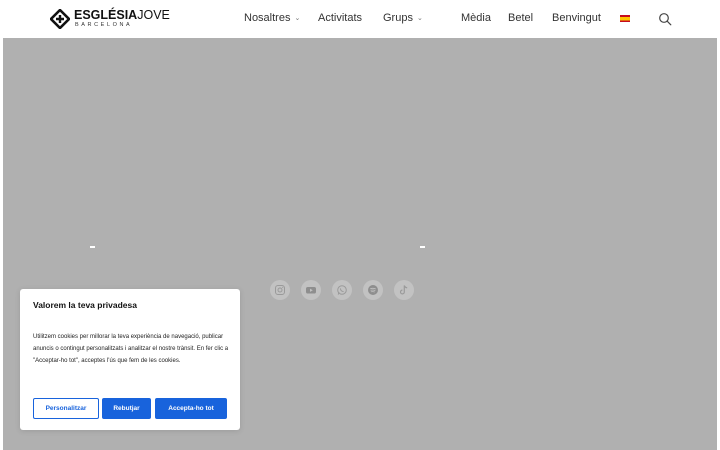 Image resolution: width=720 pixels, height=450 pixels. I want to click on accept-all-cookies-button: Accepta-ho tot, so click(191, 408).